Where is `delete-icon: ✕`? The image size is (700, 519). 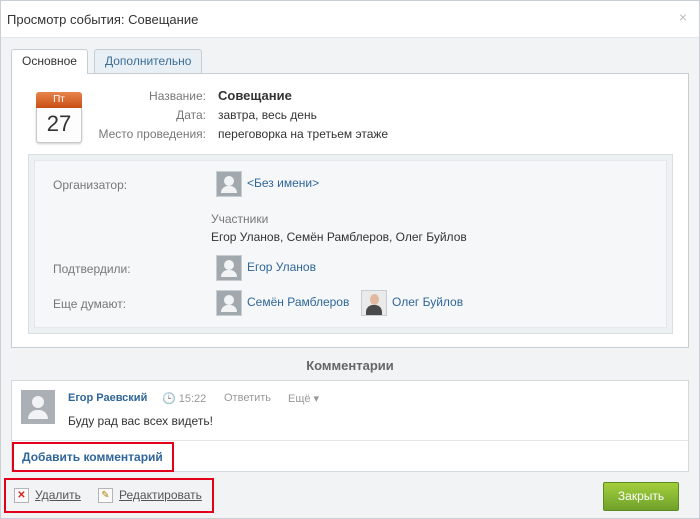 delete-icon: ✕ is located at coordinates (21, 495).